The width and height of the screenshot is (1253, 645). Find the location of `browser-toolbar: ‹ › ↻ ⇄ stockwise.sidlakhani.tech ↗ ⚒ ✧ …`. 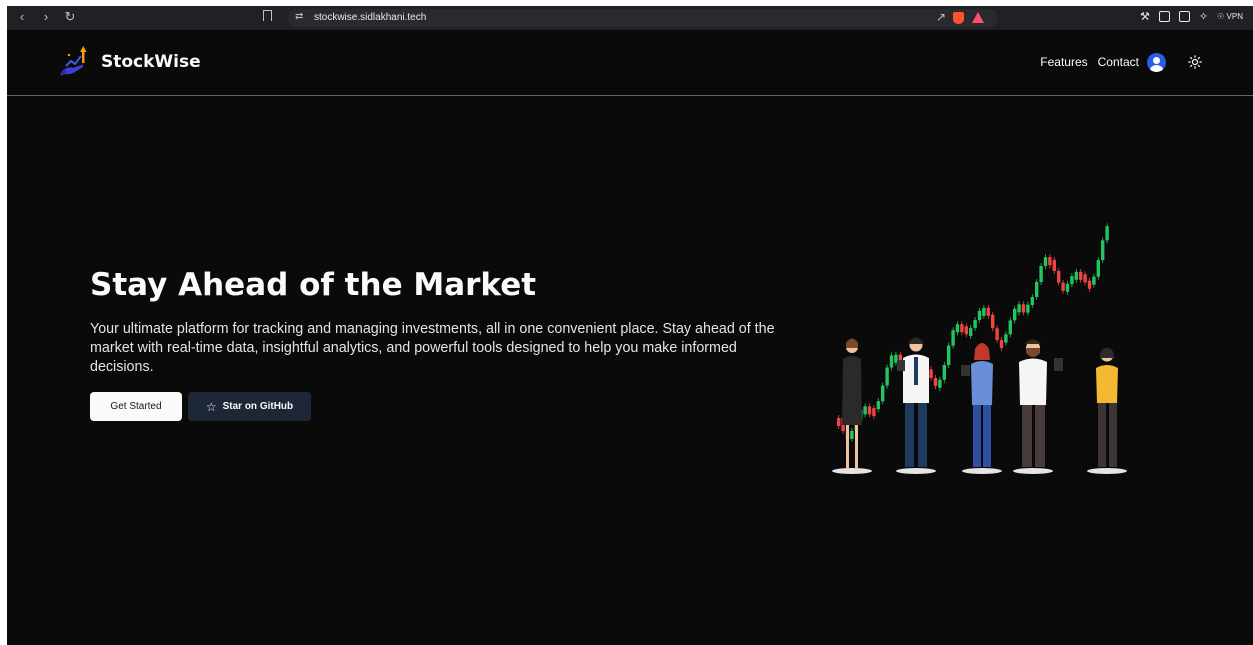

browser-toolbar: ‹ › ↻ ⇄ stockwise.sidlakhani.tech ↗ ⚒ ✧ … is located at coordinates (630, 18).